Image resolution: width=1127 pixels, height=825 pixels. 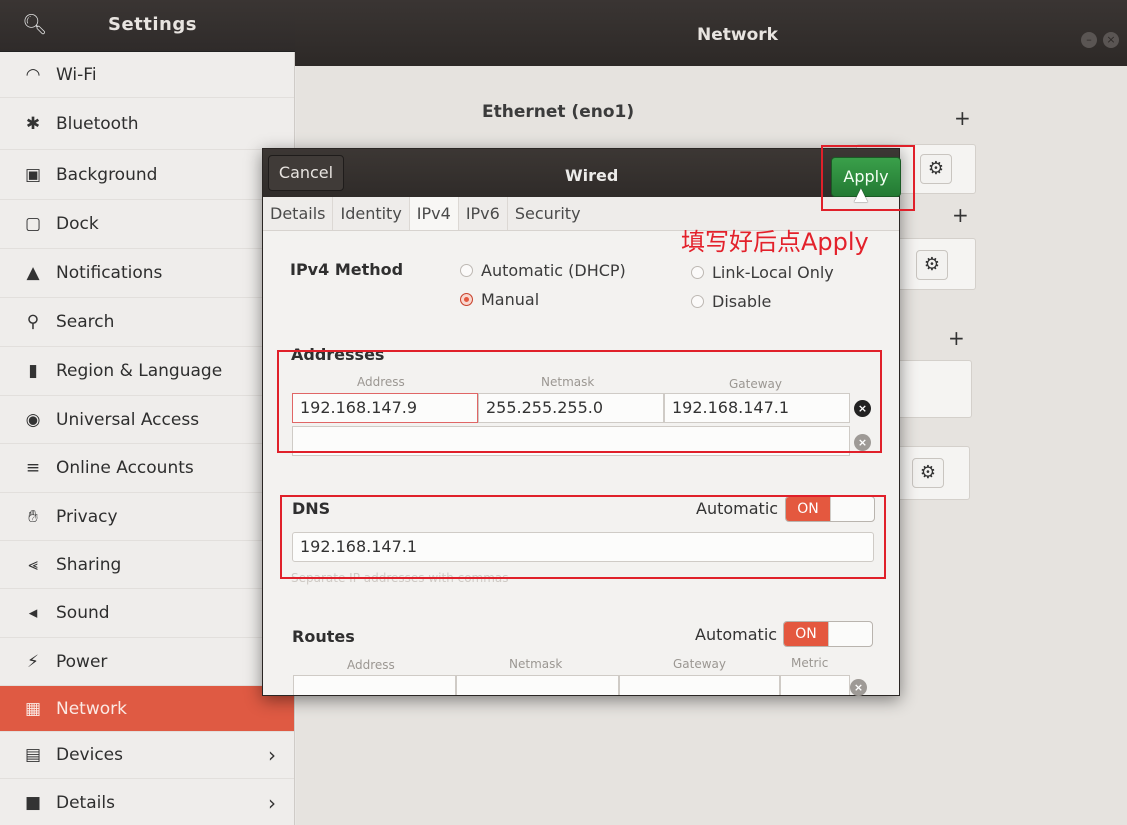 I want to click on hand-icon: ✋︎, so click(x=33, y=516).